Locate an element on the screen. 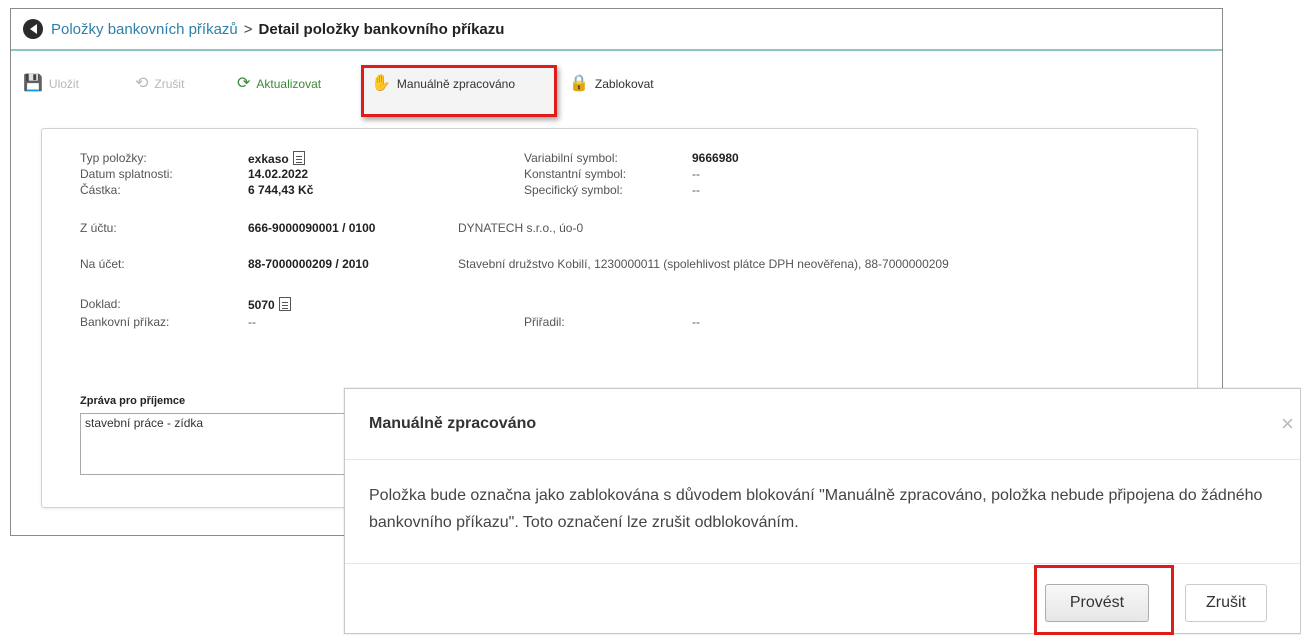  refresh-icon: ⟳ is located at coordinates (244, 83).